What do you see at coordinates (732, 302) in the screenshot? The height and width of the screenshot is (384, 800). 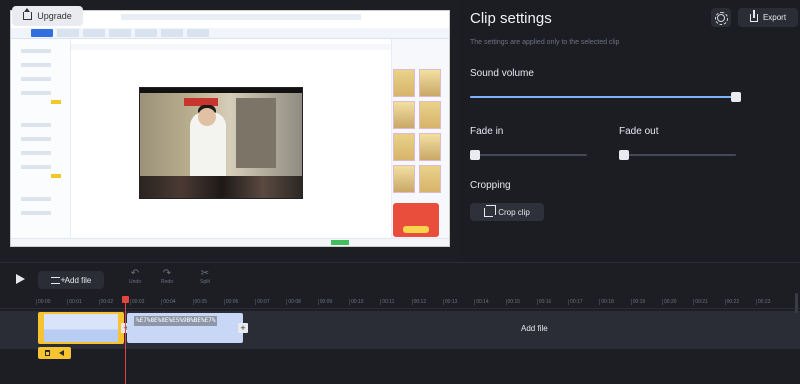 I see `ruler-tick: 00:22` at bounding box center [732, 302].